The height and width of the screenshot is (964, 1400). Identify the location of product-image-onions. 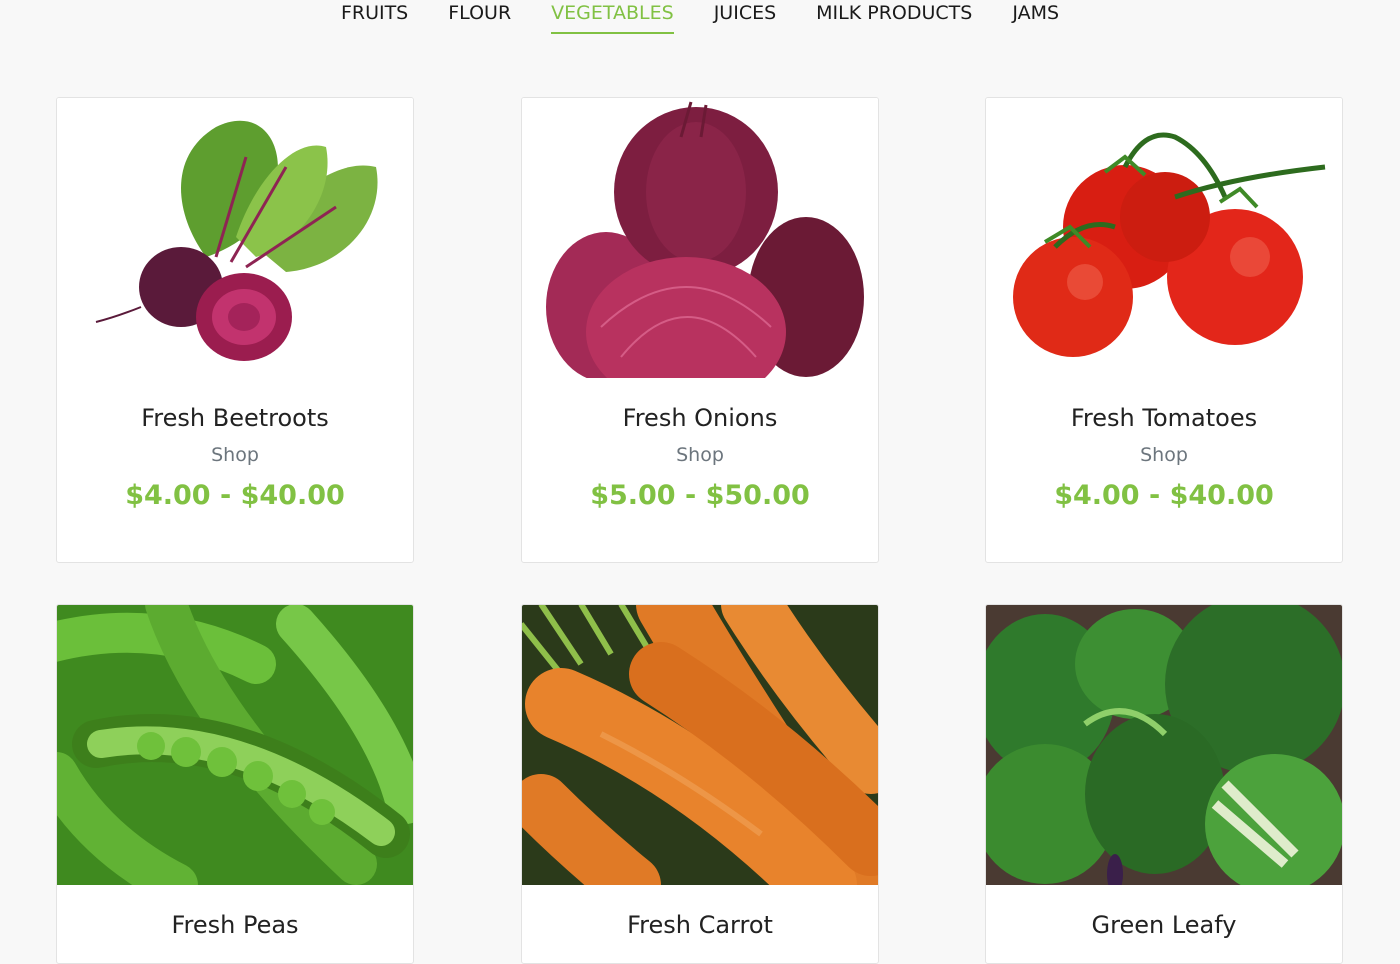
(700, 238).